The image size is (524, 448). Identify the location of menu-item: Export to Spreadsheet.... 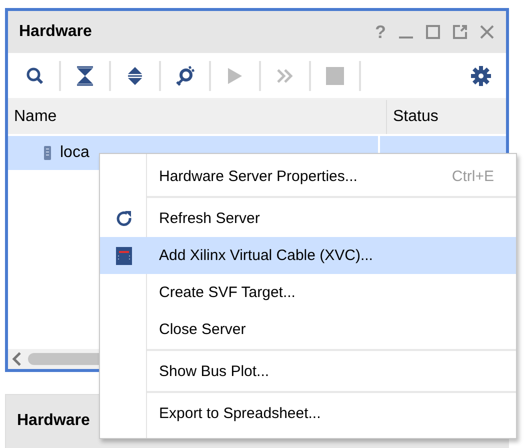
(308, 413).